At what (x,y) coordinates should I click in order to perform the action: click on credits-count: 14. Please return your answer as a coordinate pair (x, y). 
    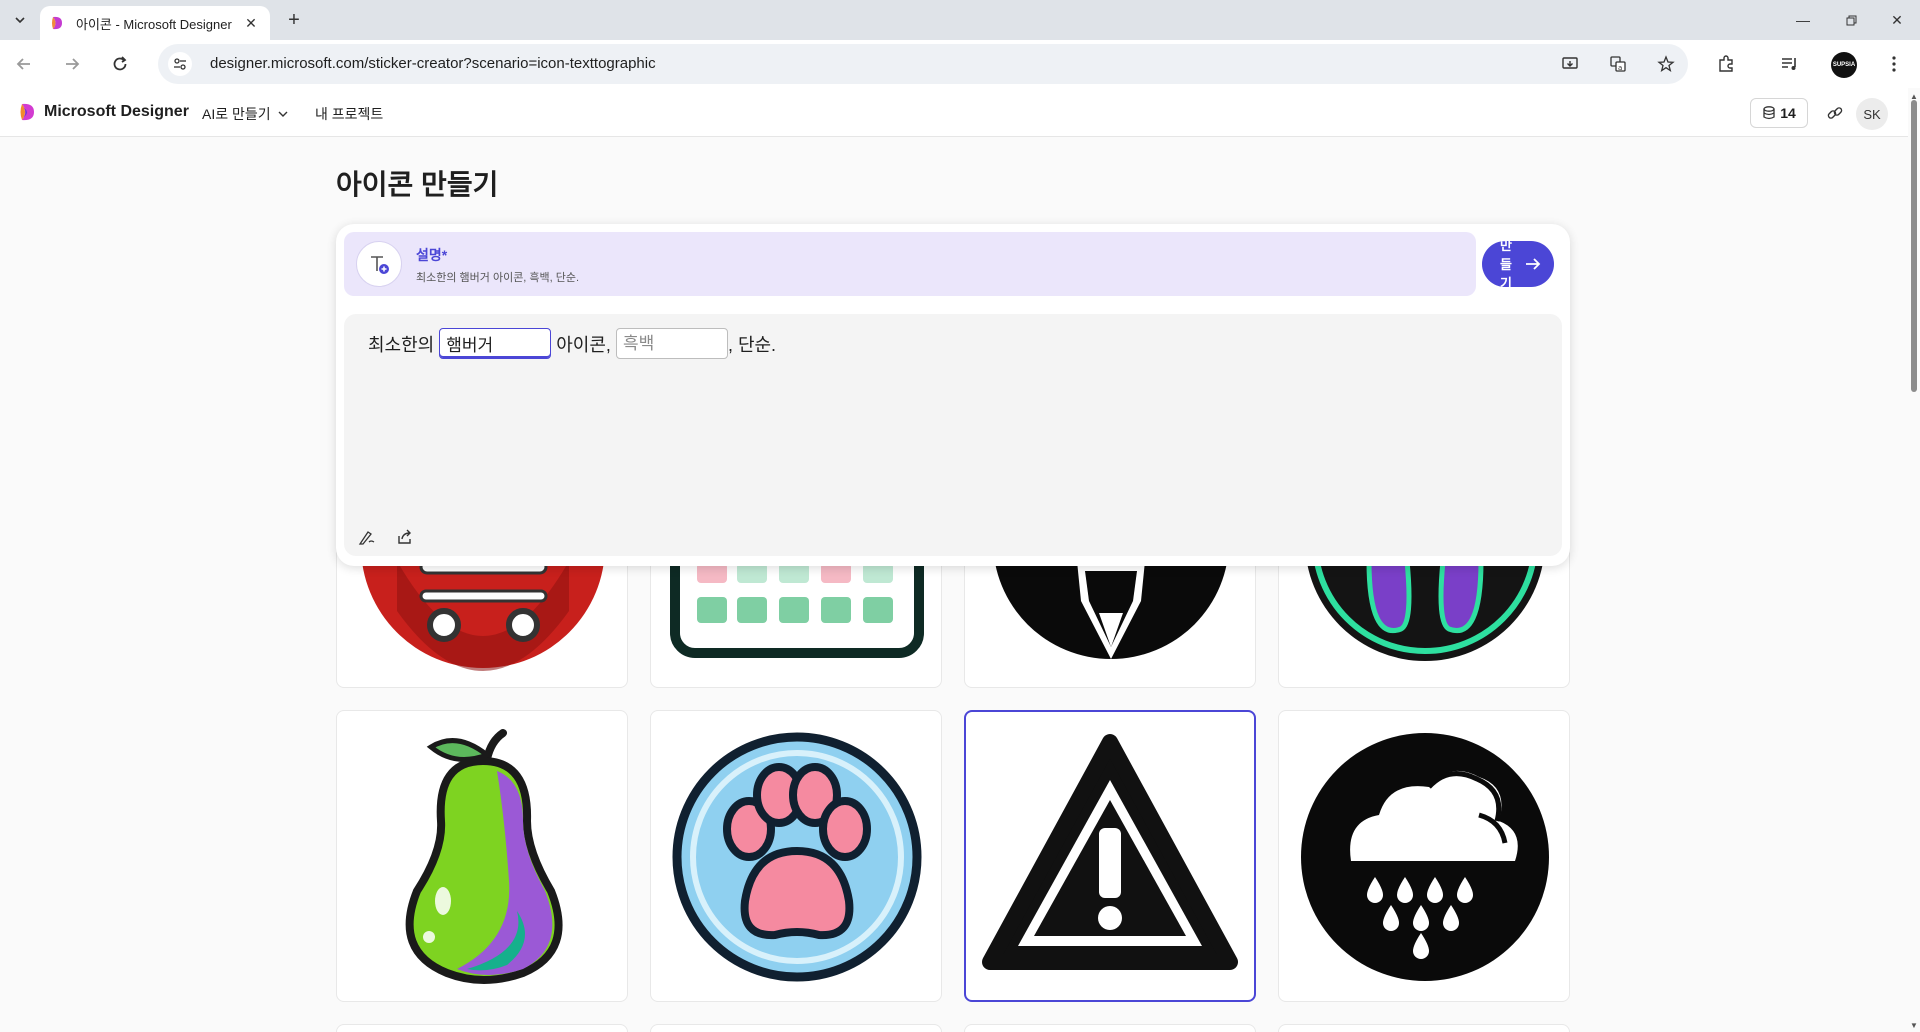
    Looking at the image, I should click on (1788, 113).